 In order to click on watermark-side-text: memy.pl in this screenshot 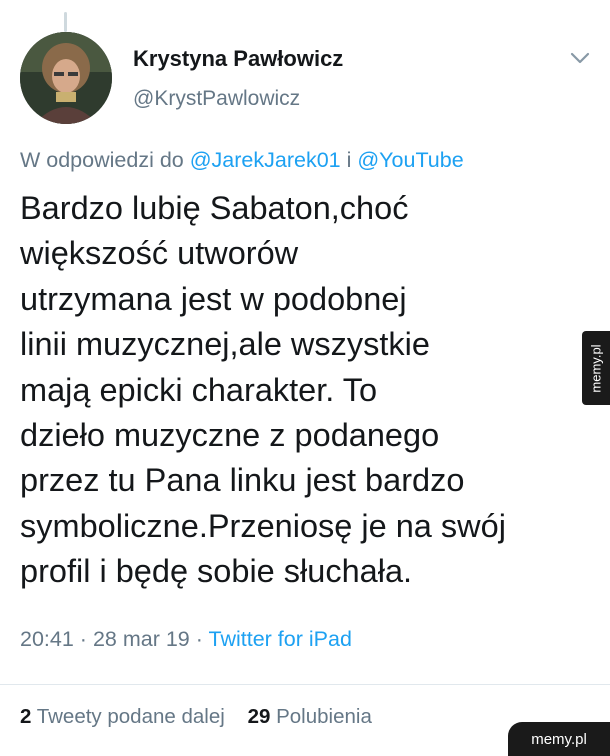, I will do `click(596, 368)`.